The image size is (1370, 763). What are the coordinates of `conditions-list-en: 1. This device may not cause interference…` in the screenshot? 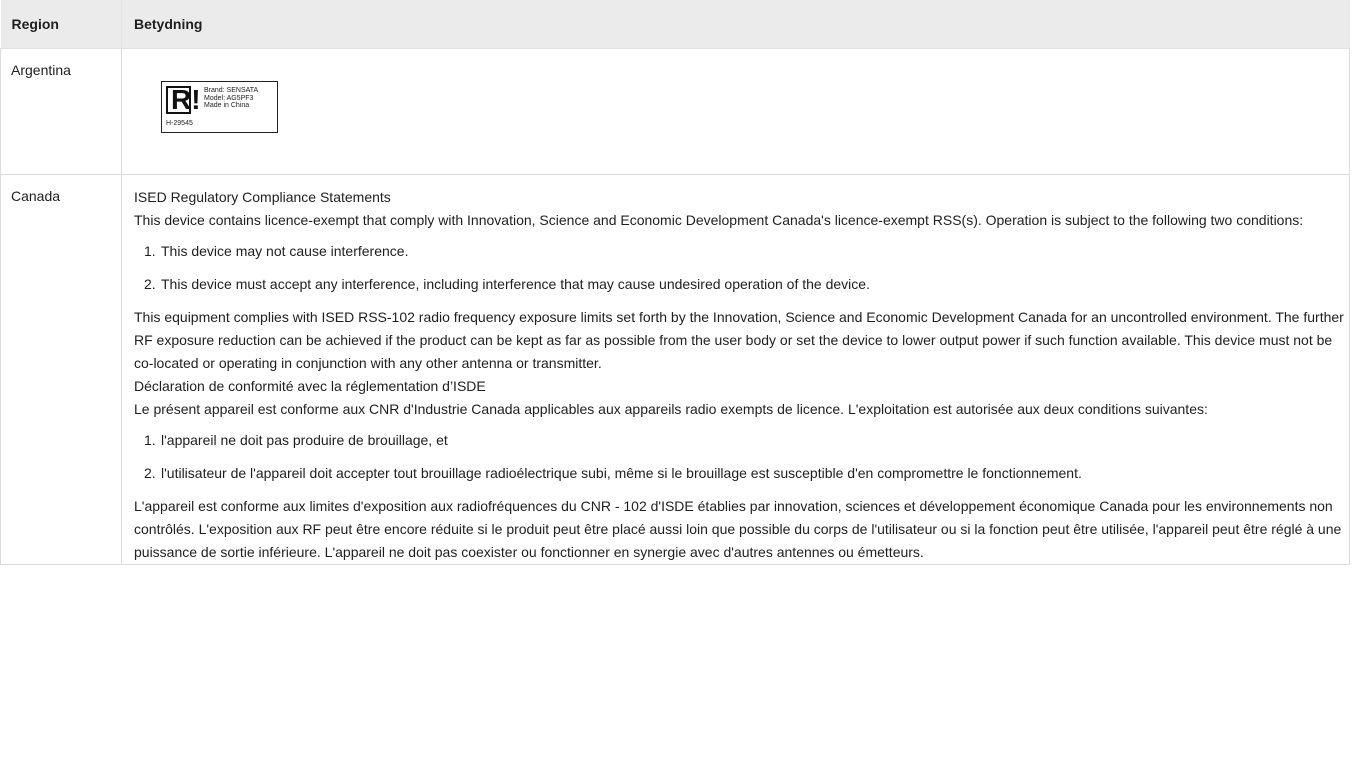 It's located at (741, 268).